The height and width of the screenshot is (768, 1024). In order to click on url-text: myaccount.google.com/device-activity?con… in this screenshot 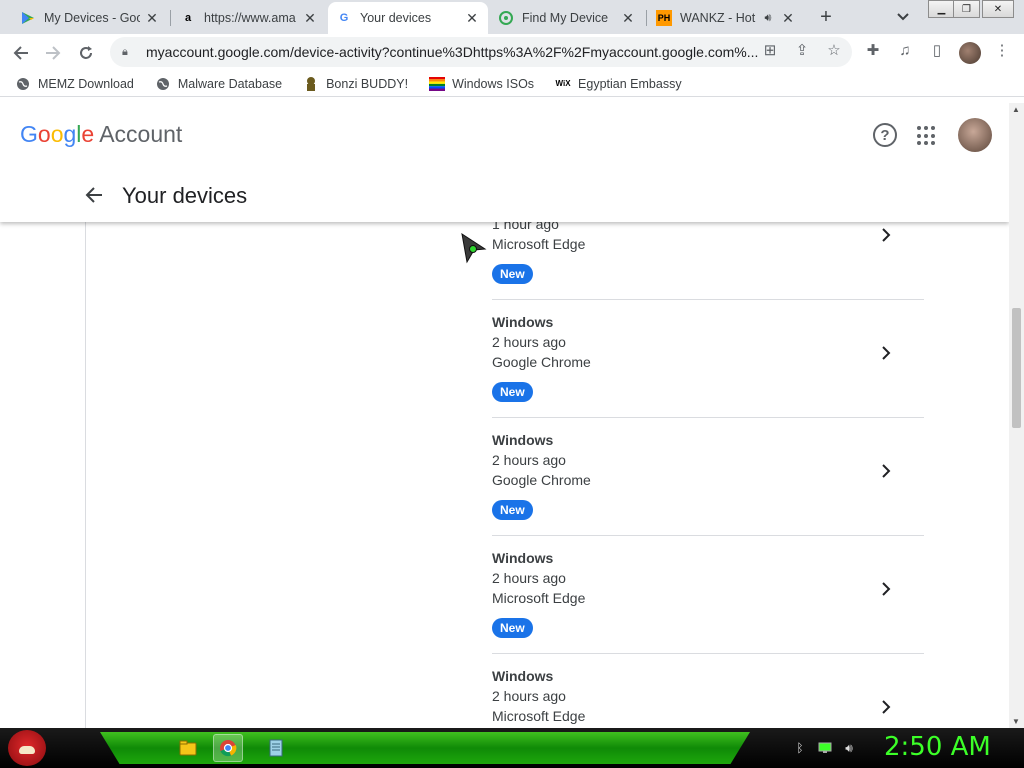, I will do `click(452, 52)`.